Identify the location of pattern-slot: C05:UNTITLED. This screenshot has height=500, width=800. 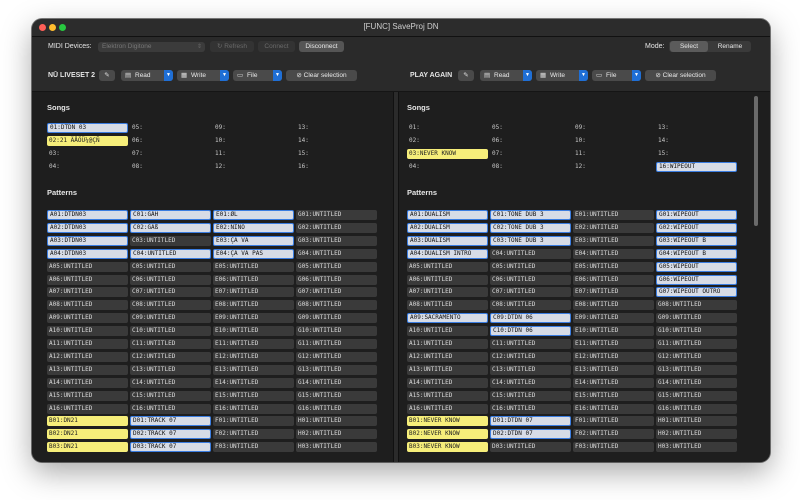
(170, 266).